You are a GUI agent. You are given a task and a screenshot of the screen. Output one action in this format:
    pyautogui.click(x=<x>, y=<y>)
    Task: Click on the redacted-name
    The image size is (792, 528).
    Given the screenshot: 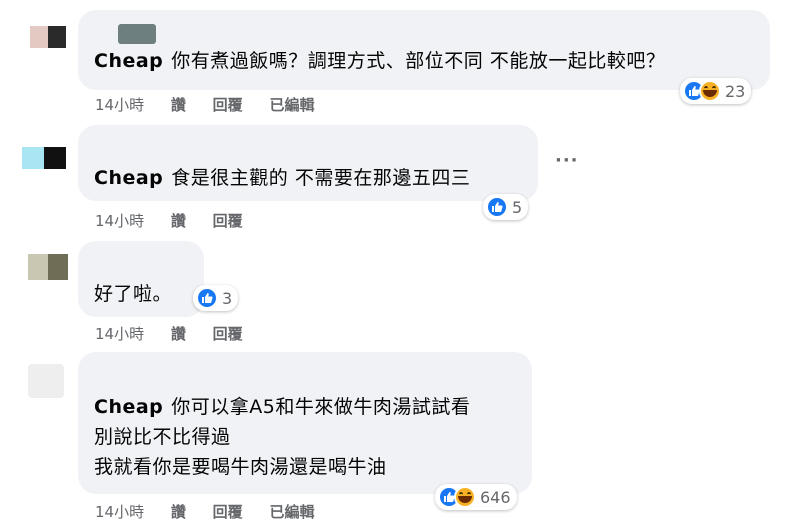 What is the action you would take?
    pyautogui.click(x=137, y=34)
    